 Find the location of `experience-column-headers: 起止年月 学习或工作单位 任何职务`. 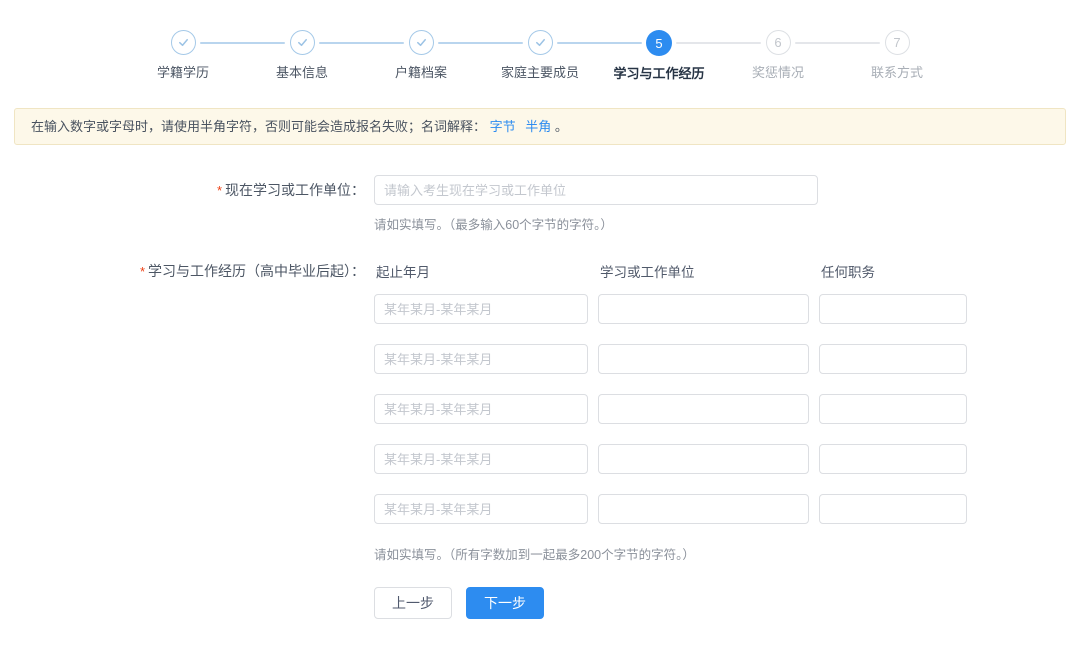

experience-column-headers: 起止年月 学习或工作单位 任何职务 is located at coordinates (670, 271).